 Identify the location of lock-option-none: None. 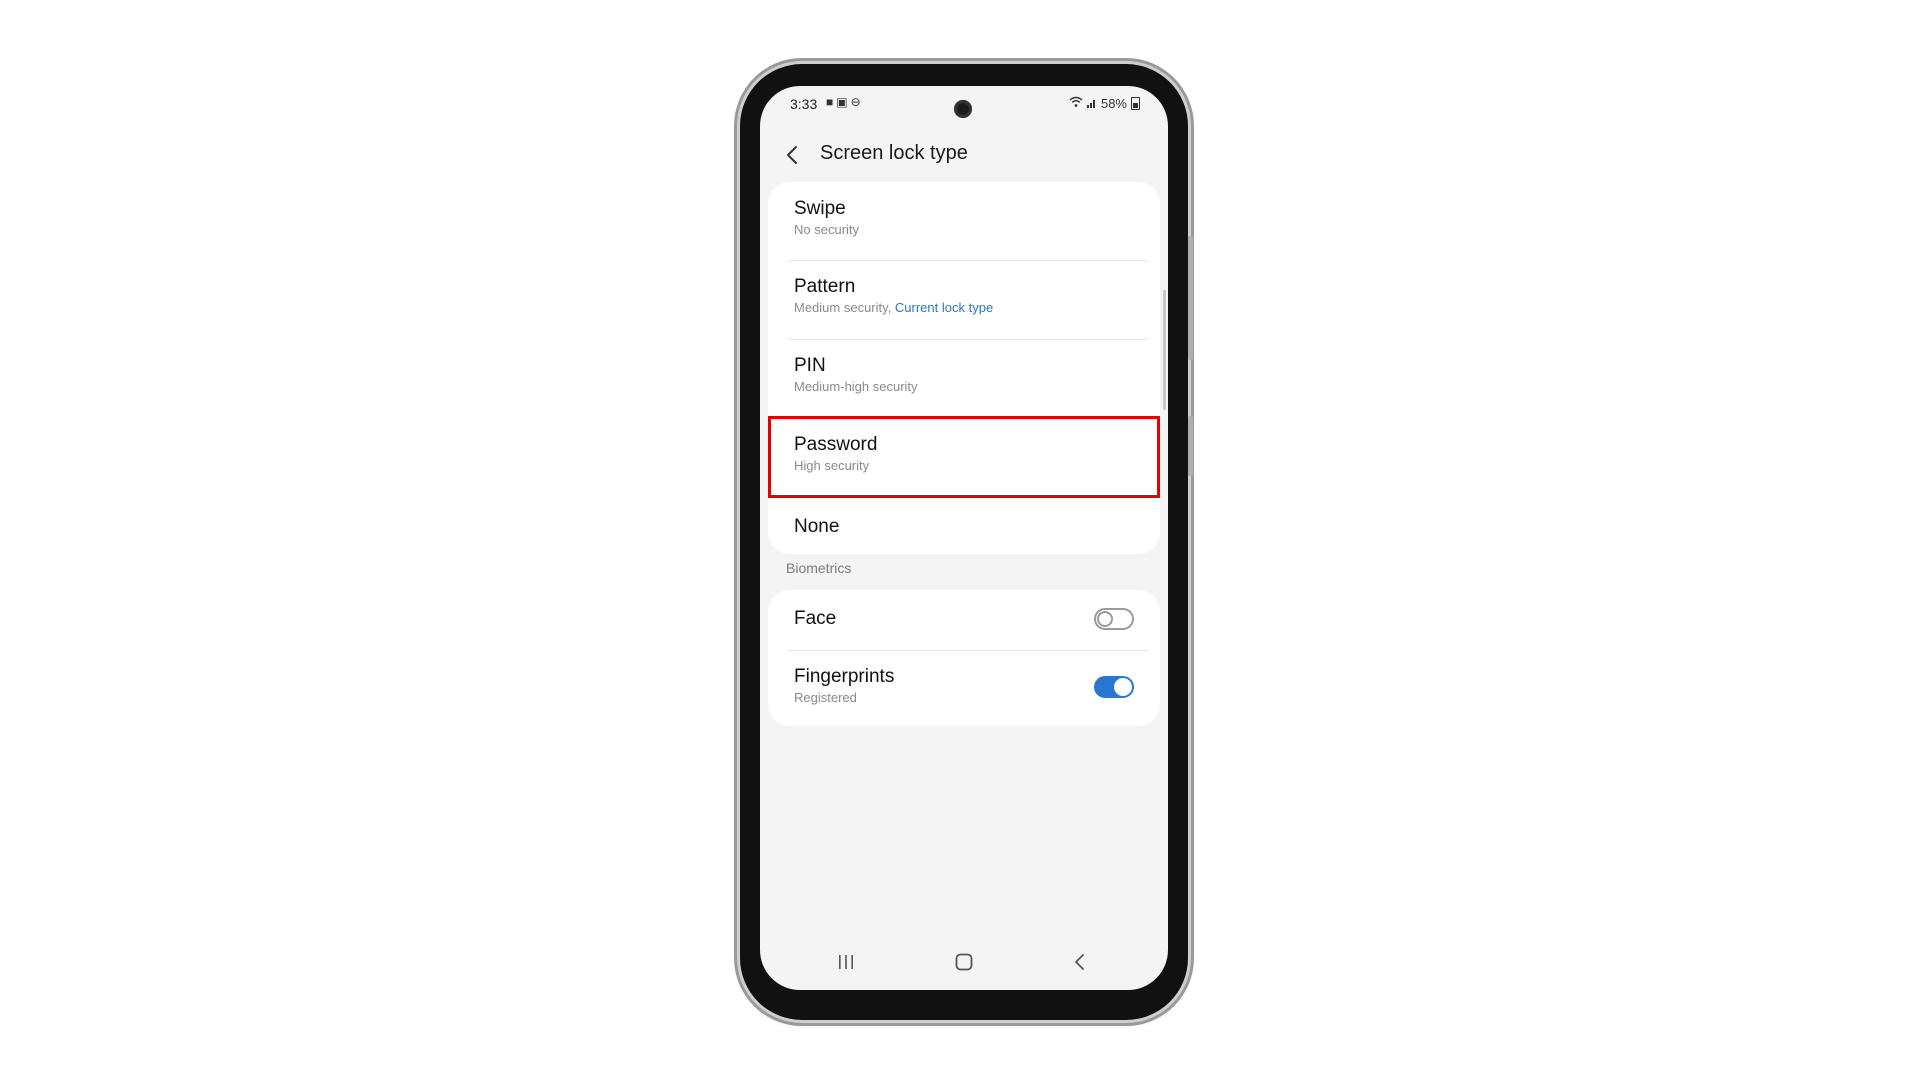
(964, 526).